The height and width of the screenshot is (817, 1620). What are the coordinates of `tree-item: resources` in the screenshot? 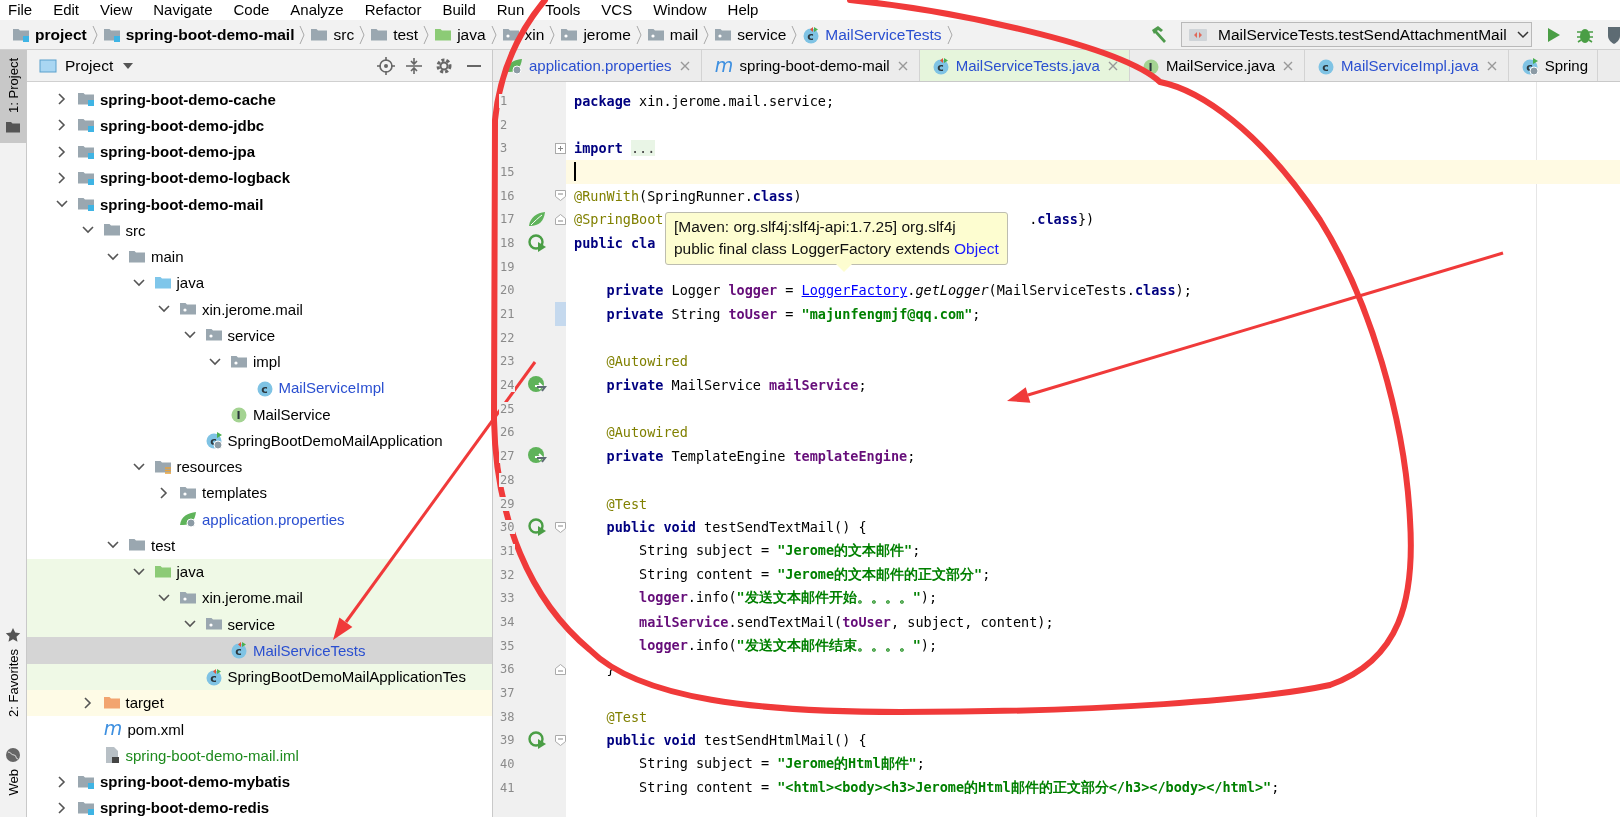 It's located at (259, 466).